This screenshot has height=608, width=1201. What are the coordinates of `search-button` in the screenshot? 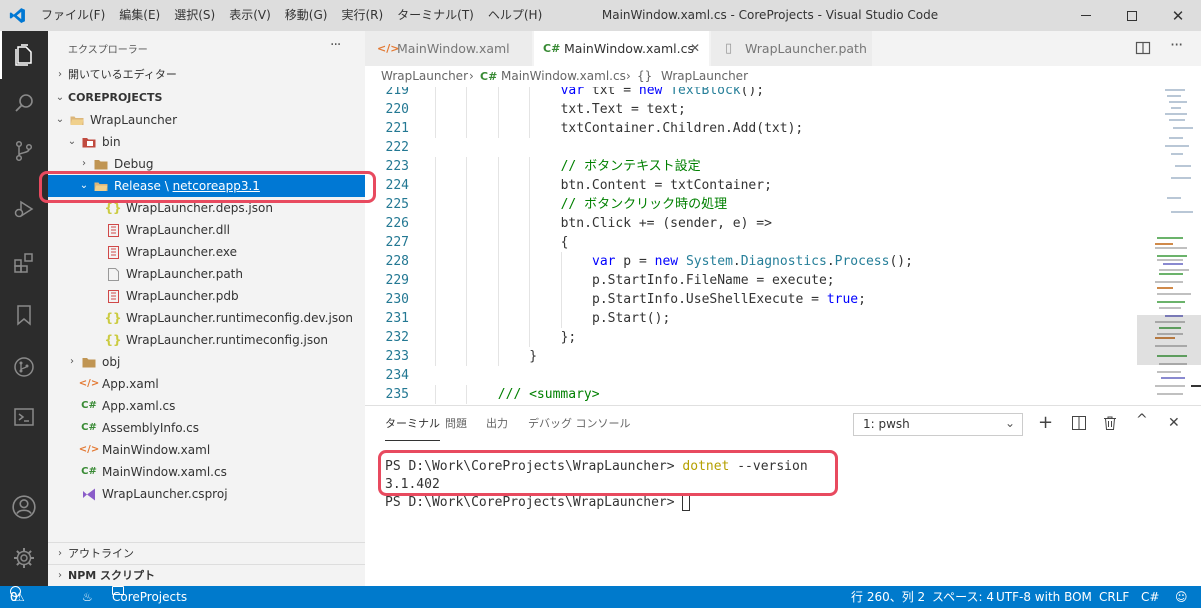 It's located at (24, 103).